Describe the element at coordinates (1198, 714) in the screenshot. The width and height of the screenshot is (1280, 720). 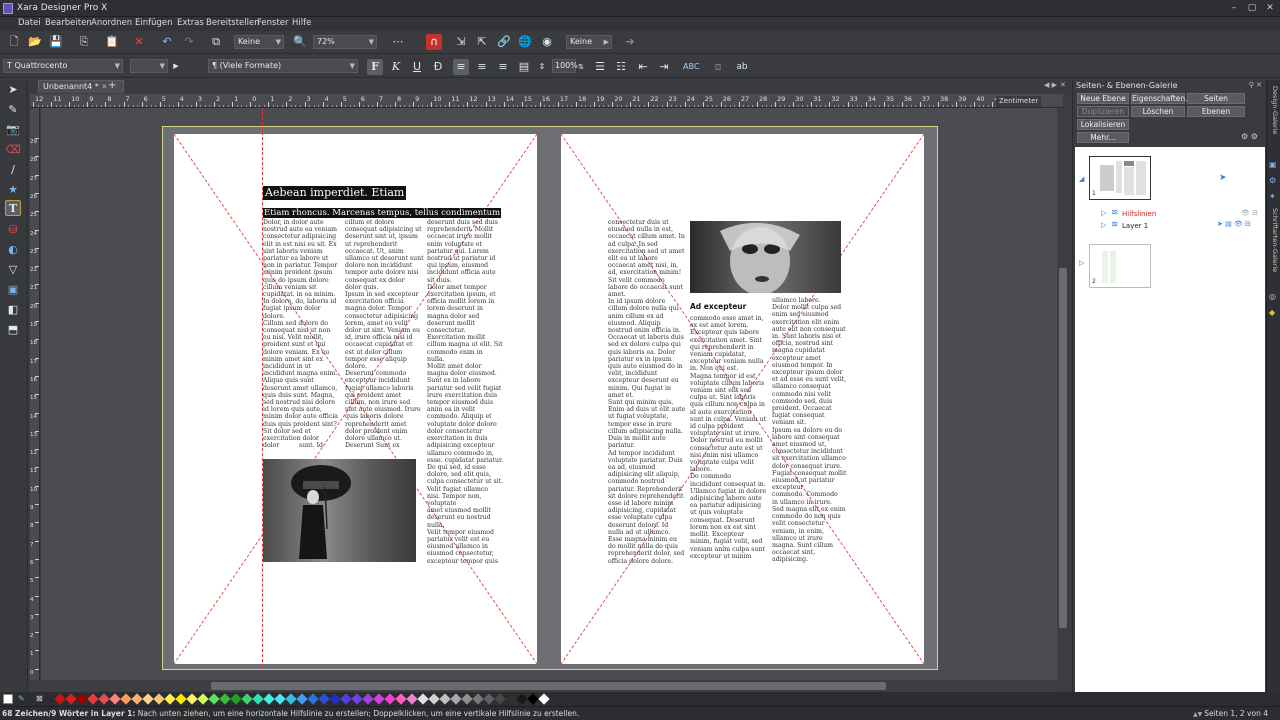
I see `page-nav-icon: ▲▼` at that location.